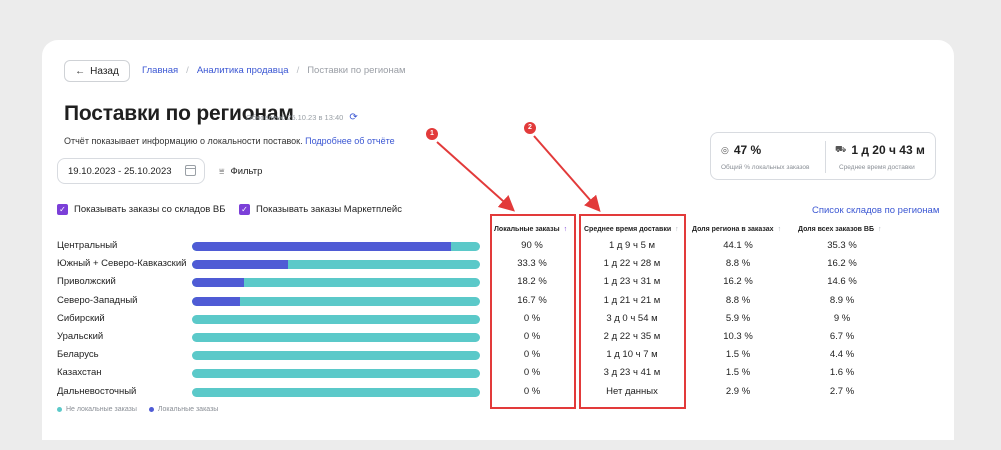 The image size is (1001, 450). I want to click on region-name: Казахстан, so click(79, 373).